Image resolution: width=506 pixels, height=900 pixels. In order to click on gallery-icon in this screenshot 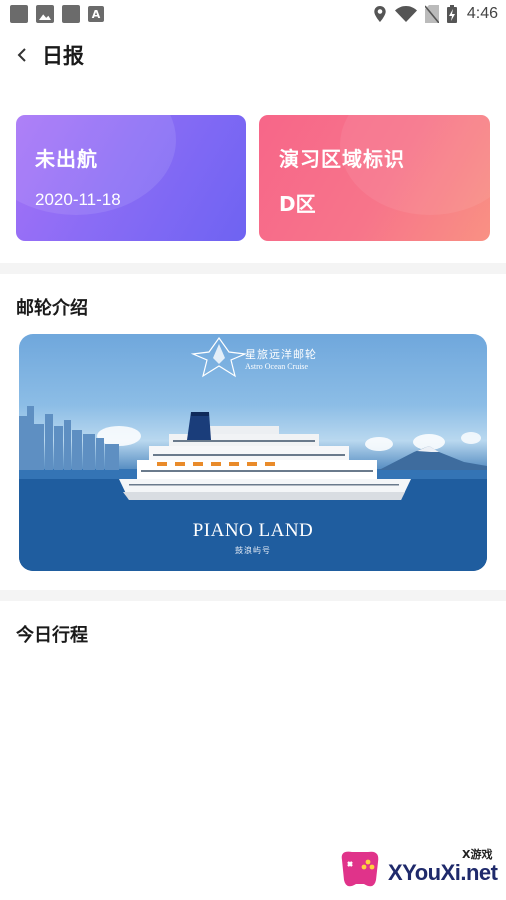, I will do `click(19, 14)`.